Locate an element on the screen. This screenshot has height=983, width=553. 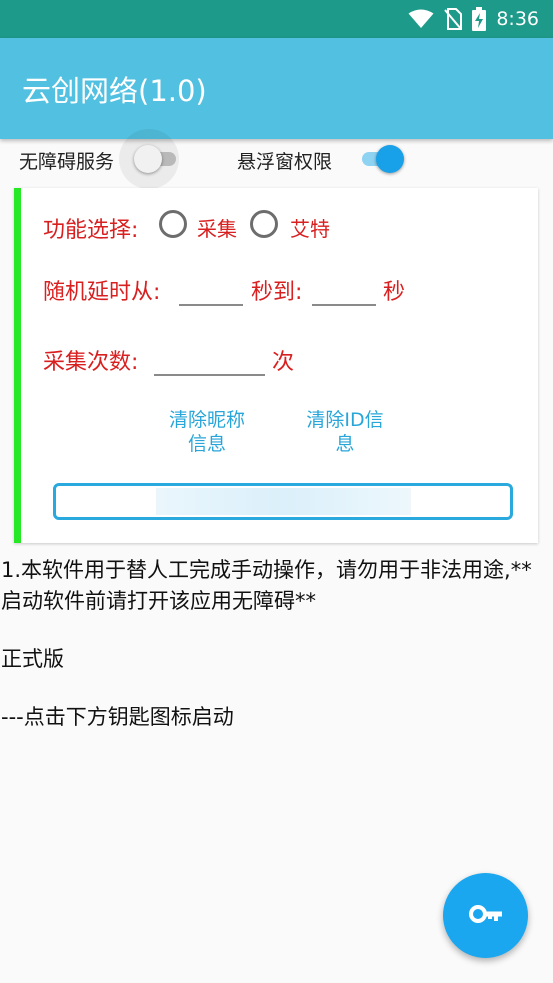
key-icon is located at coordinates (485, 916).